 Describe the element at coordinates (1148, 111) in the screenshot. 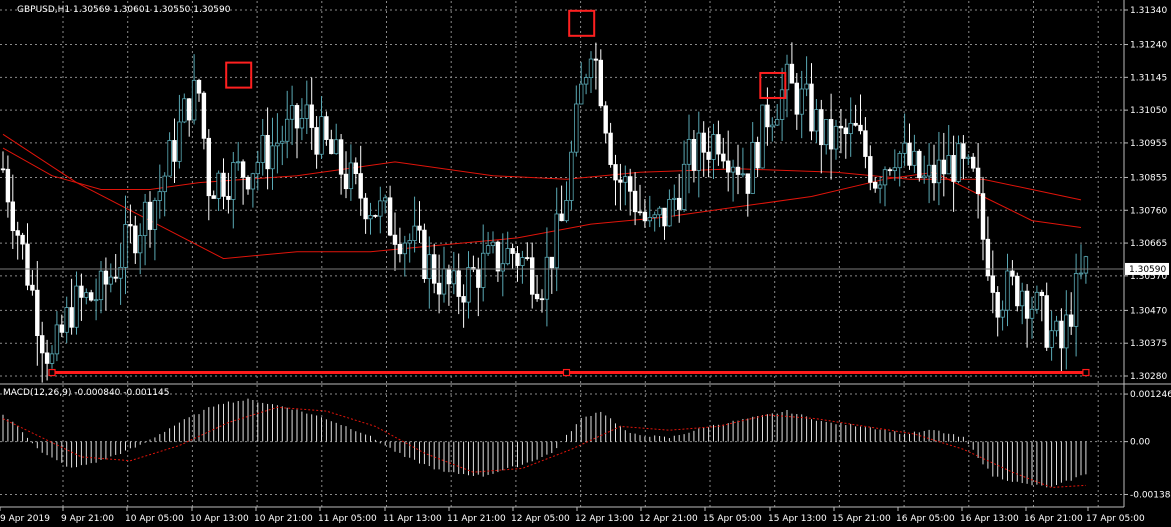

I see `price-tick-label: 1.31050` at that location.